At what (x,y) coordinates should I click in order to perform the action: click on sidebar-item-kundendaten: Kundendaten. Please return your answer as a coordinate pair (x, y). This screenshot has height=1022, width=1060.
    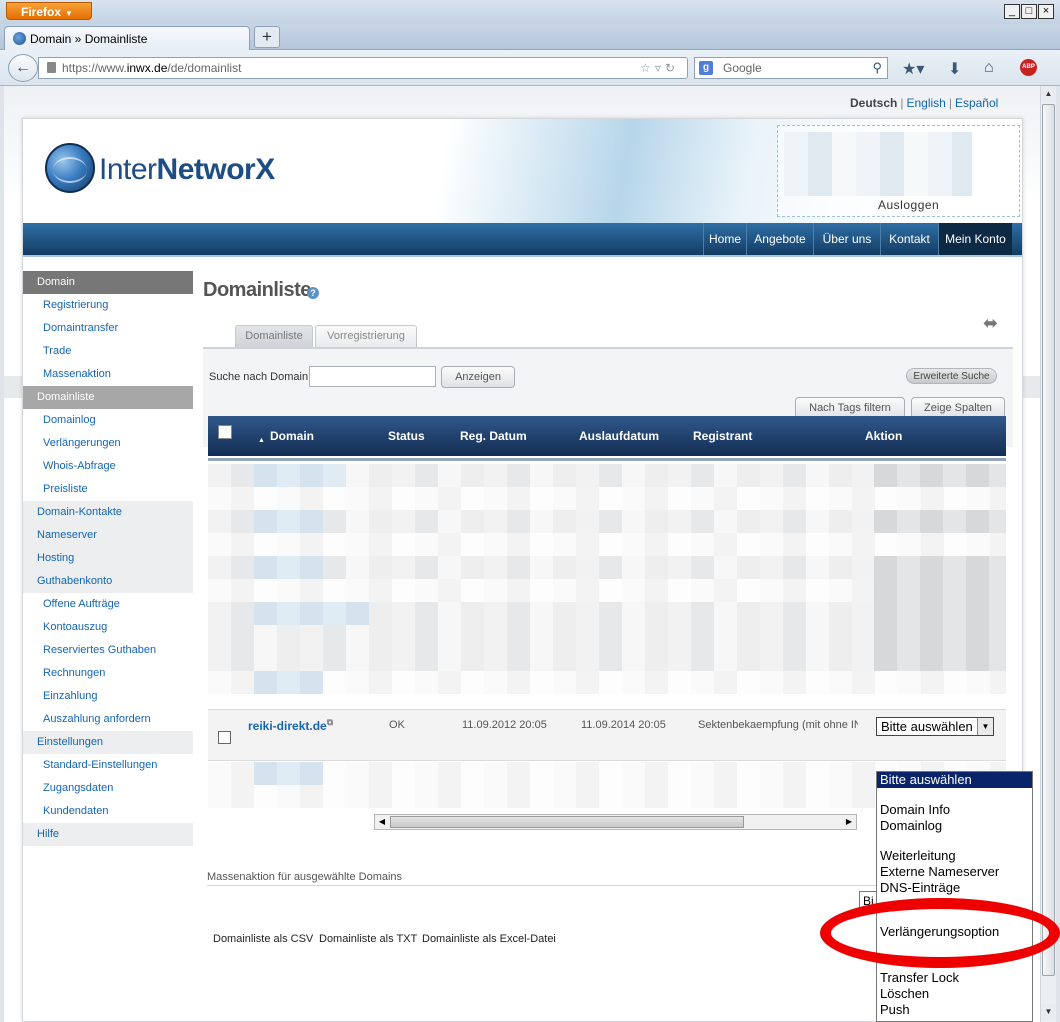
    Looking at the image, I should click on (108, 811).